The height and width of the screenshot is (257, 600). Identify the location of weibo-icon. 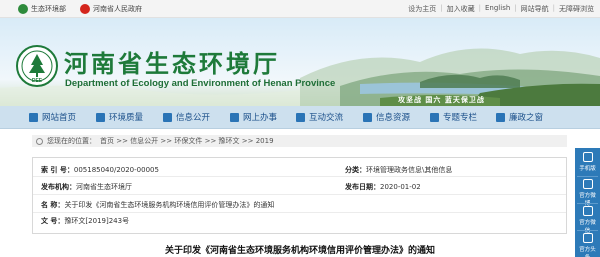
(587, 184).